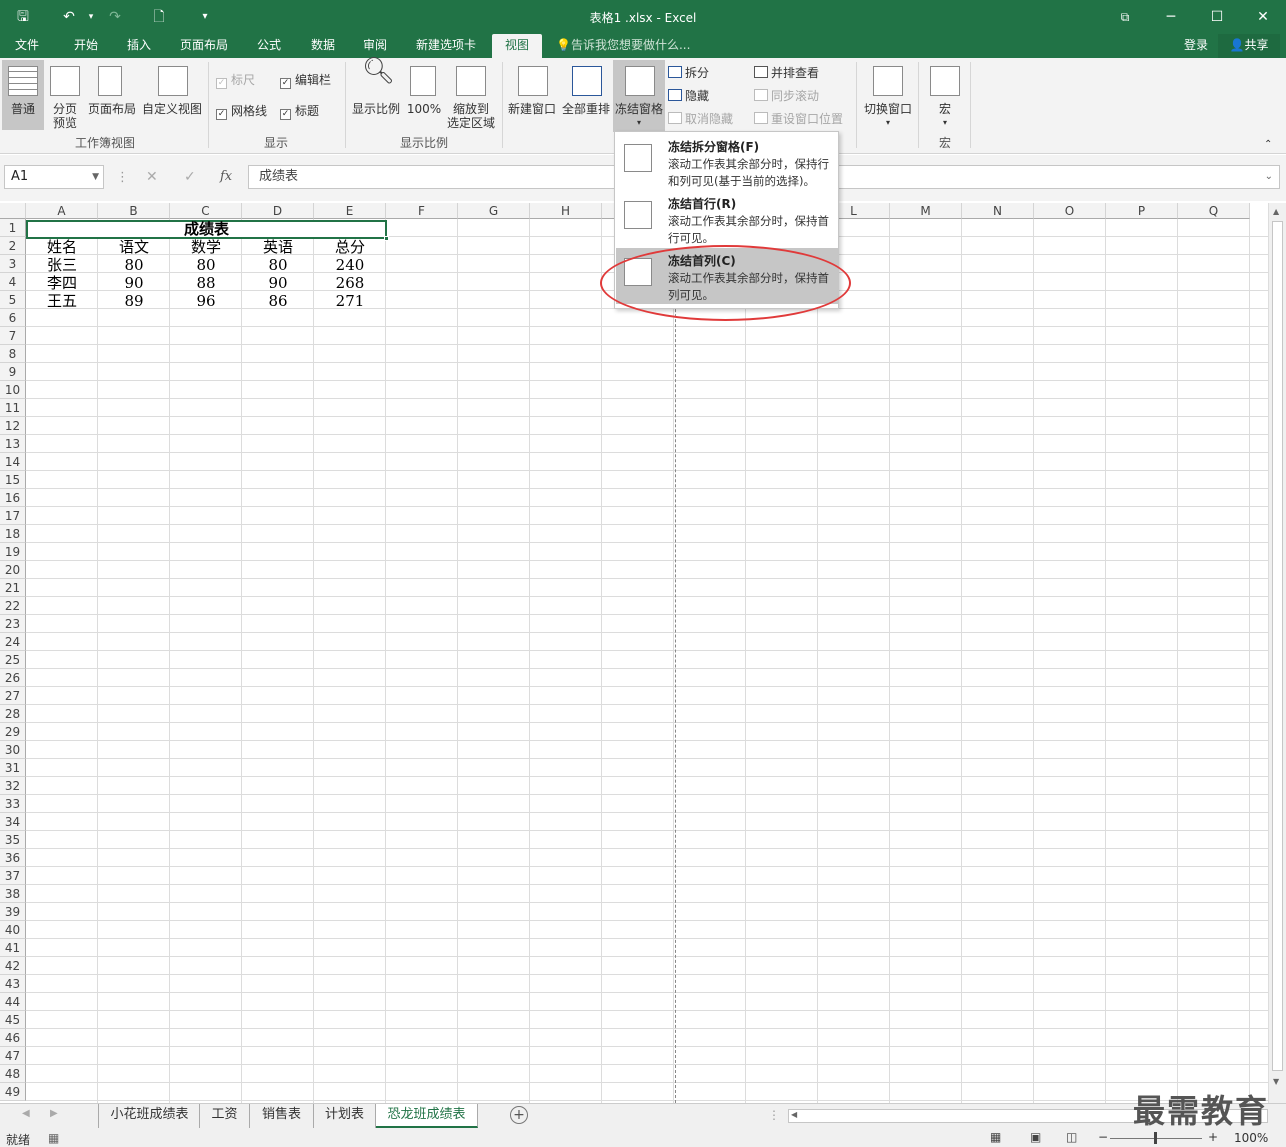  What do you see at coordinates (62, 265) in the screenshot?
I see `table-cell: 张三` at bounding box center [62, 265].